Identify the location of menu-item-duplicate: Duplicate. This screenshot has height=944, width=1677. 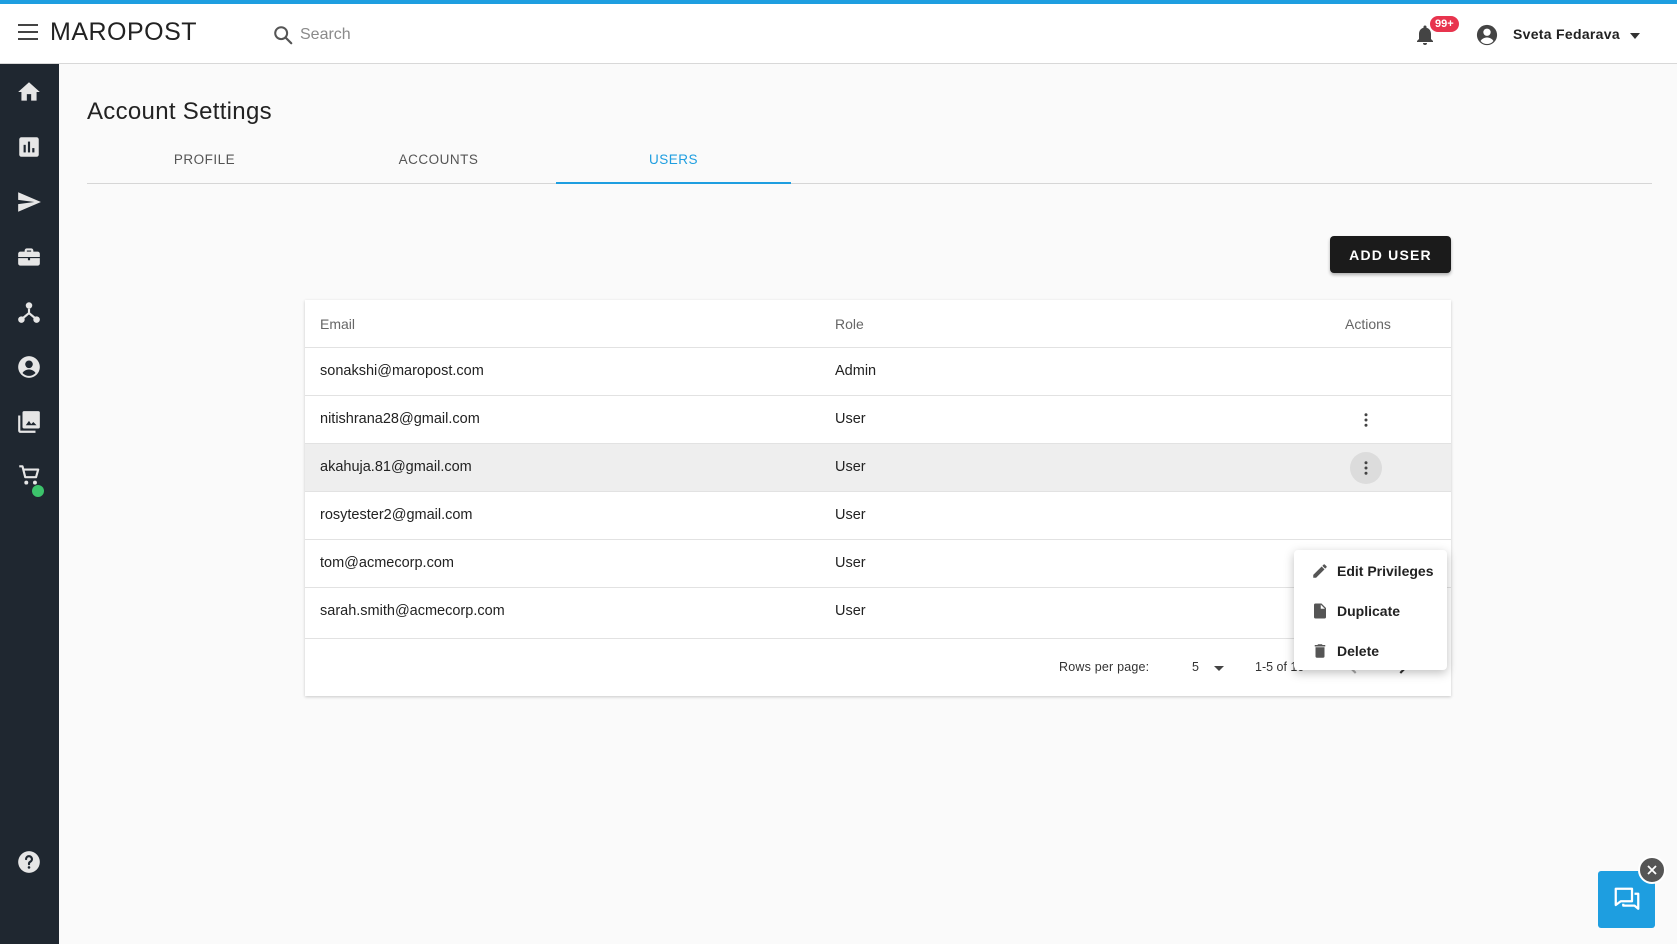
(1370, 611).